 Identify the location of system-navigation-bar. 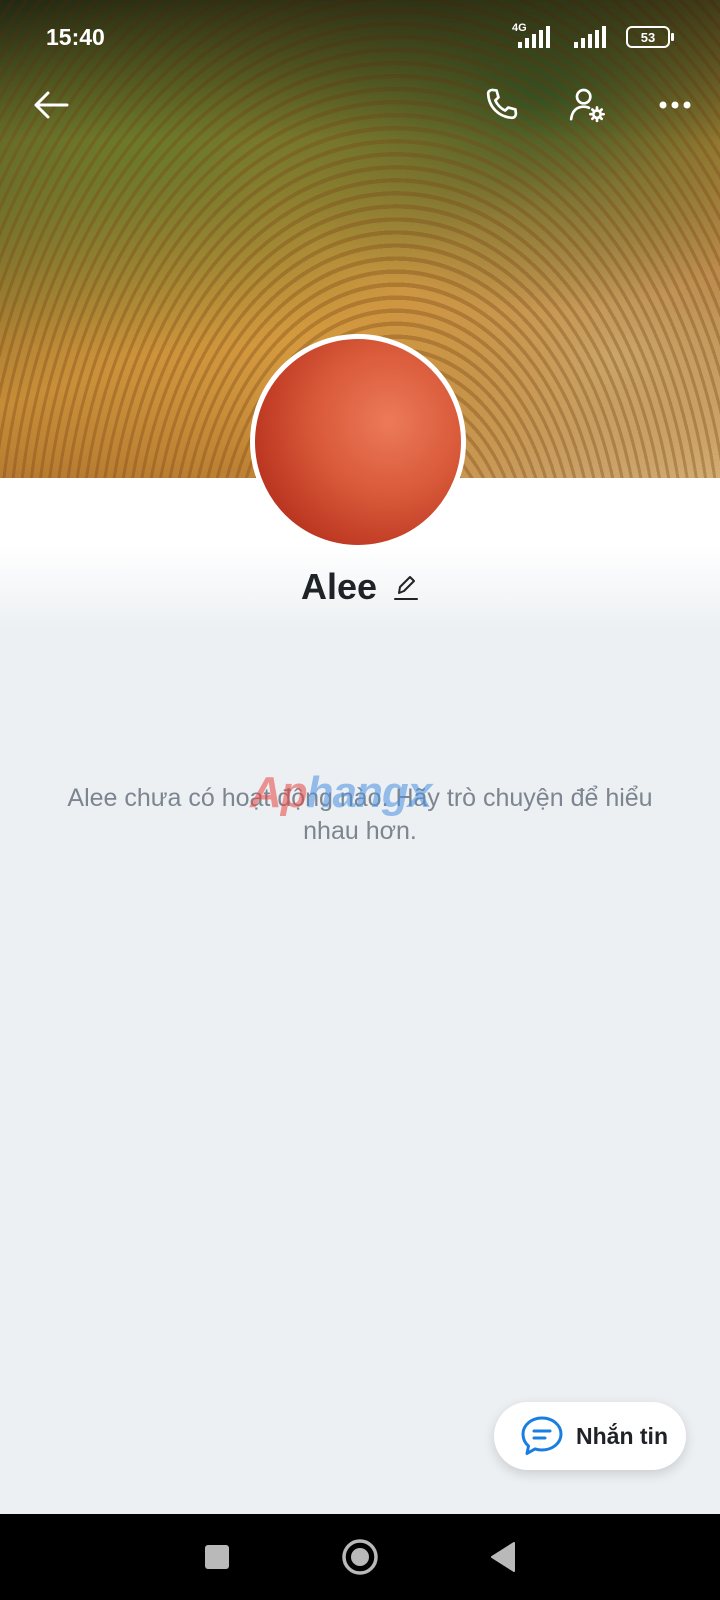
(360, 1557).